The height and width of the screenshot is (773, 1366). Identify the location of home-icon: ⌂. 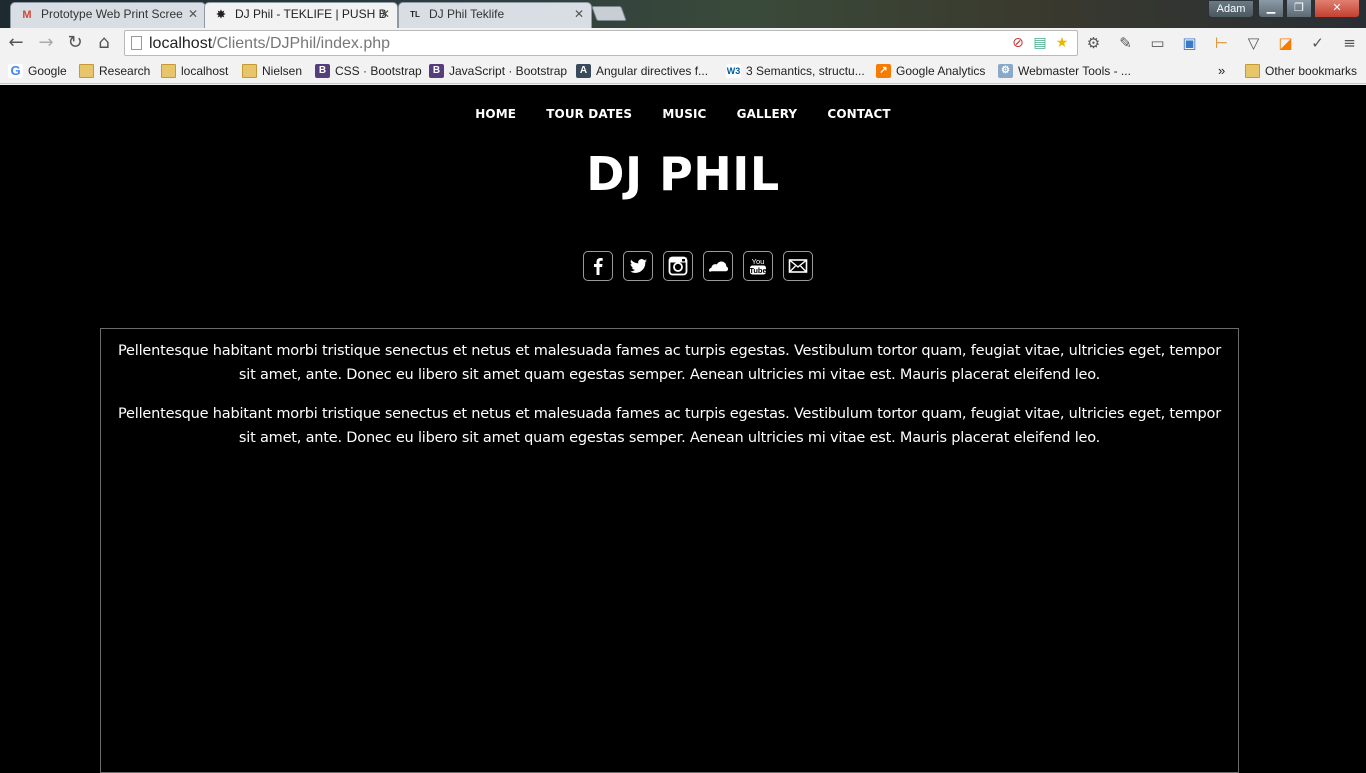
(104, 43).